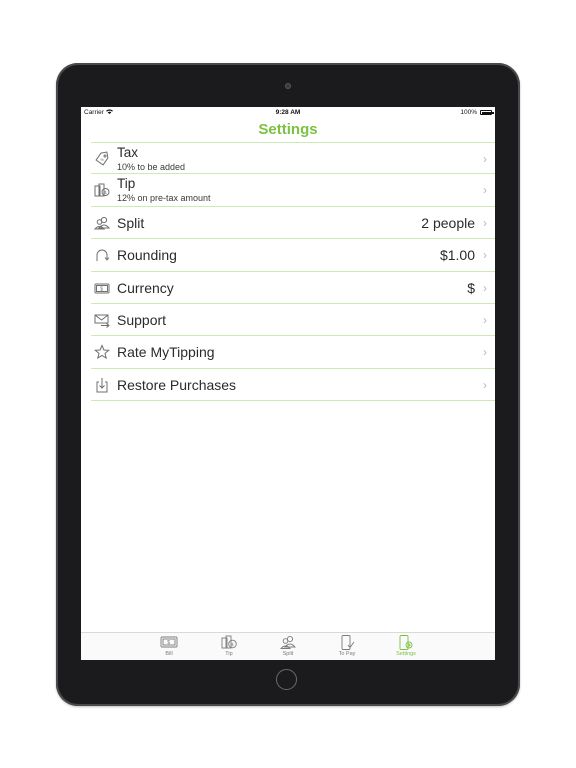 The height and width of the screenshot is (768, 576). I want to click on tag-icon: %, so click(102, 159).